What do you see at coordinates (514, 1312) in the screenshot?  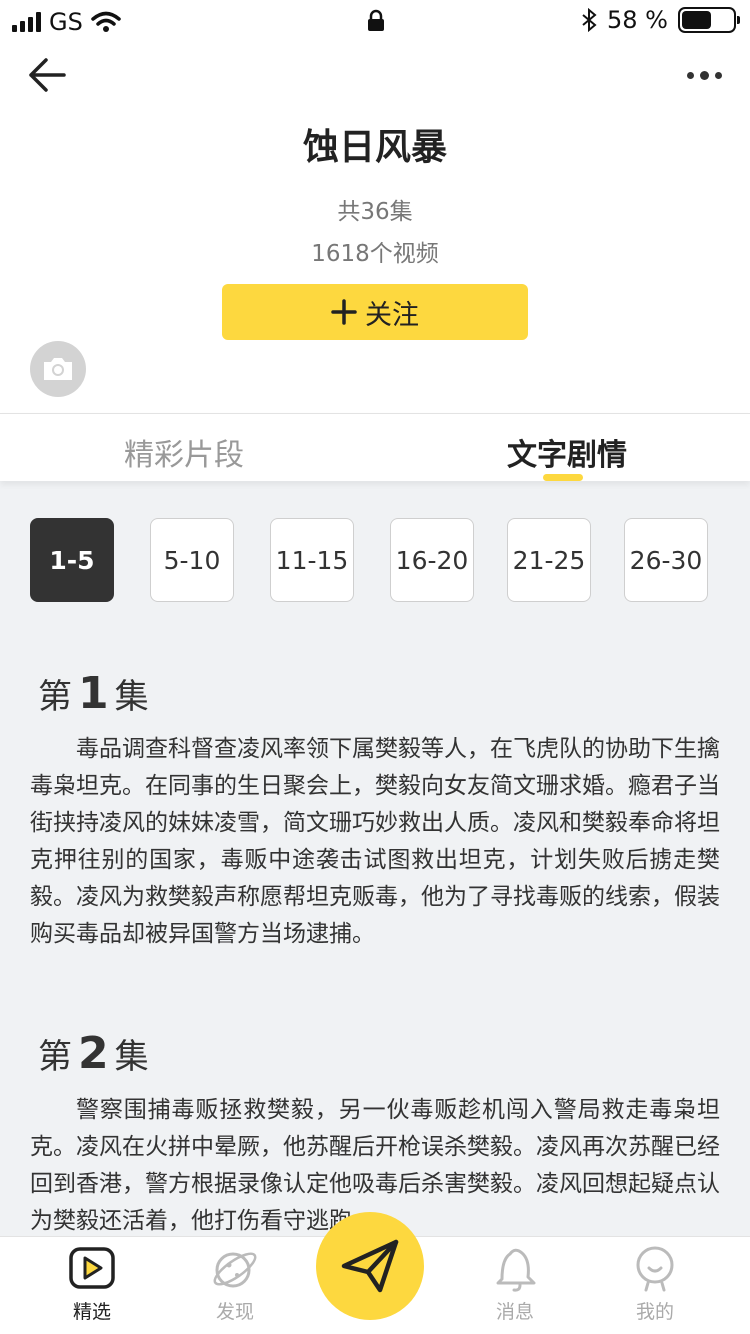 I see `nav-label: 消息` at bounding box center [514, 1312].